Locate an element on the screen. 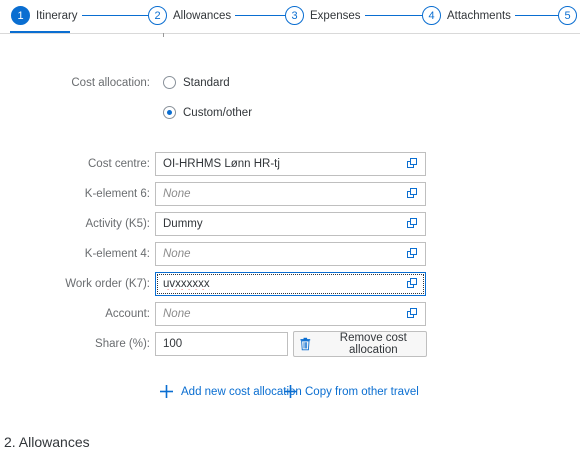 The height and width of the screenshot is (450, 580). step-label: Allowances is located at coordinates (204, 15).